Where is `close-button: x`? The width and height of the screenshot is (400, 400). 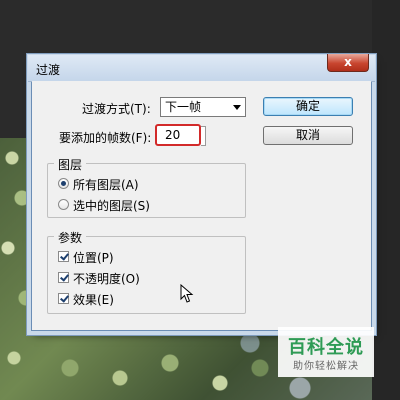
close-button: x is located at coordinates (348, 63).